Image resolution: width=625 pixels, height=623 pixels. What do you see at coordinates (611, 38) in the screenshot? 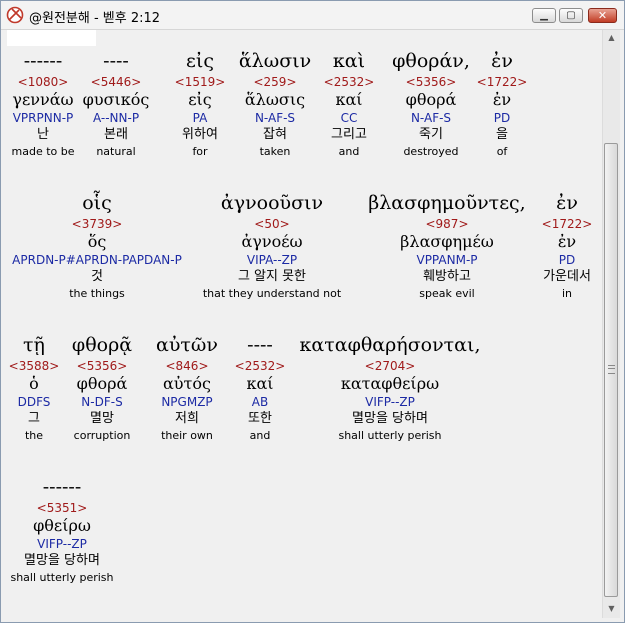
I see `scroll-up-arrow-icon: ▲` at bounding box center [611, 38].